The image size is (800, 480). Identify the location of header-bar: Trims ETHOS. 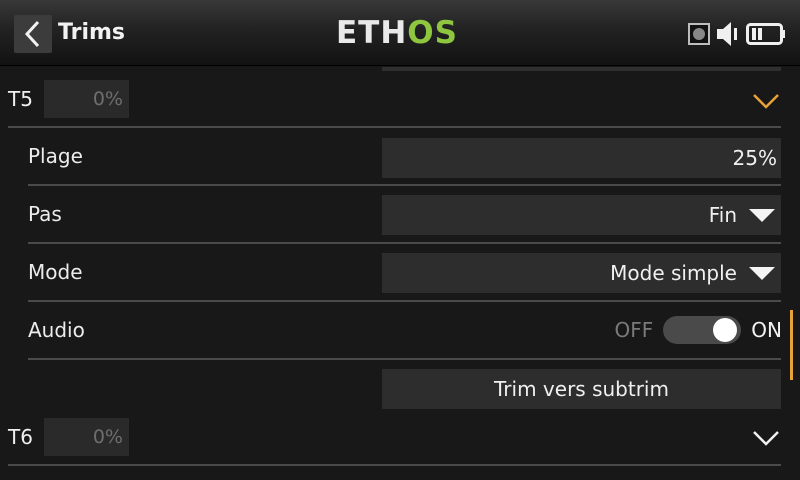
(400, 33).